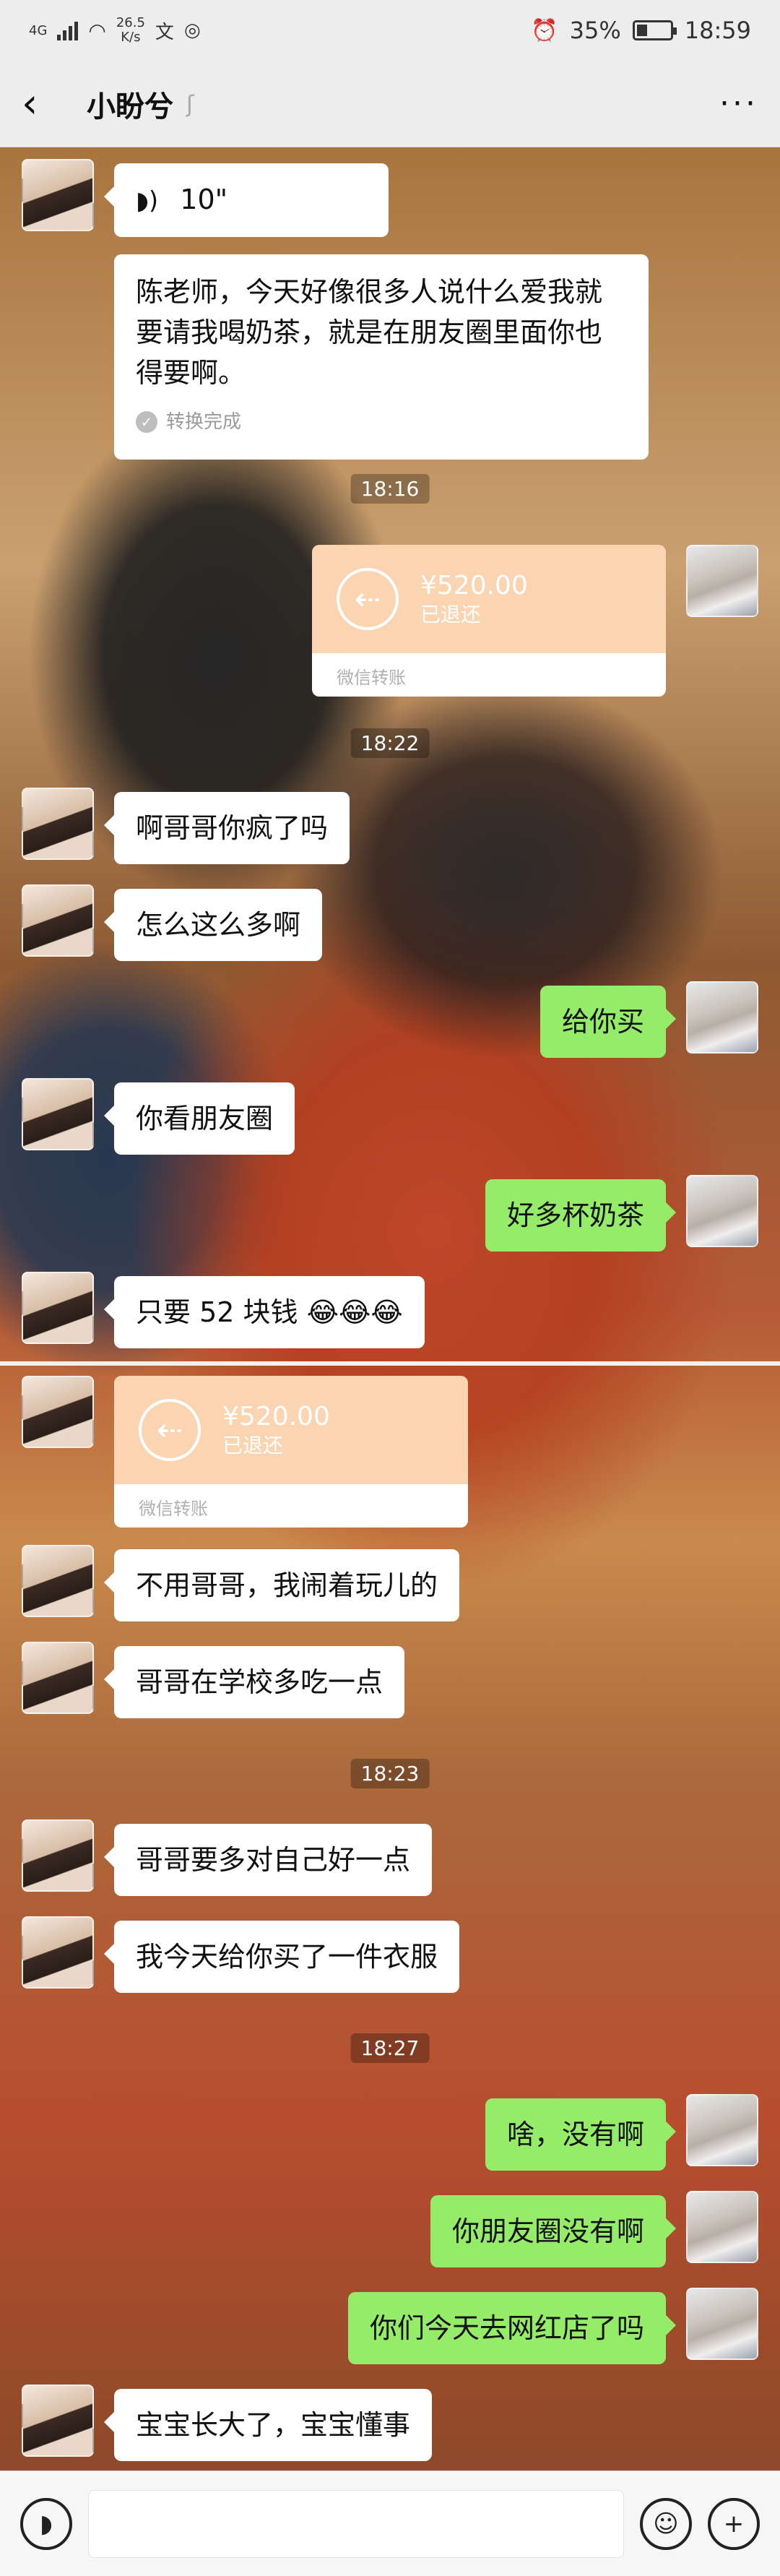 Image resolution: width=780 pixels, height=2576 pixels. What do you see at coordinates (246, 200) in the screenshot?
I see `voice-message: ◗) 10"` at bounding box center [246, 200].